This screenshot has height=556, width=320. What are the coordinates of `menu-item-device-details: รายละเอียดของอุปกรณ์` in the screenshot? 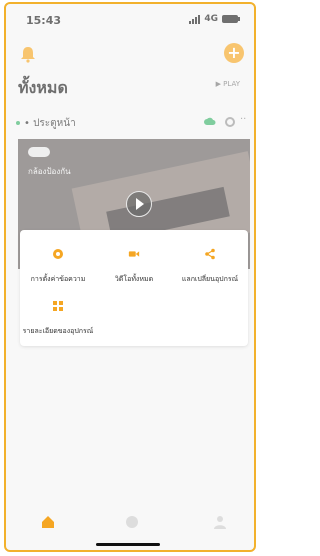 It's located at (58, 318).